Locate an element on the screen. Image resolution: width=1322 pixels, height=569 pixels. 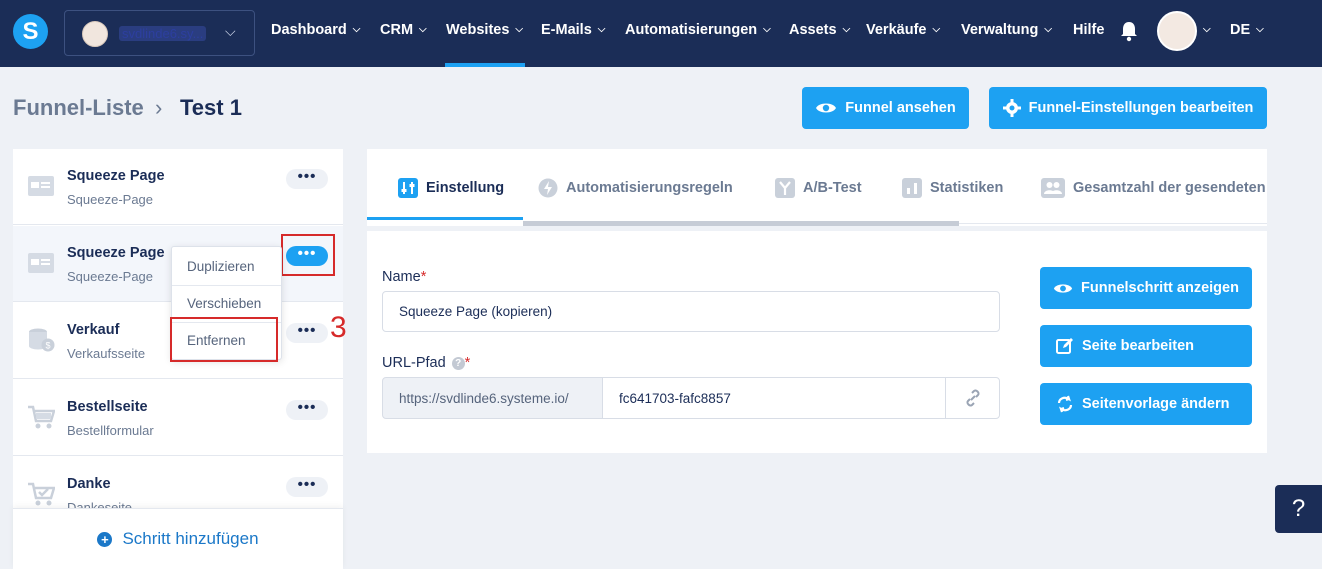
breadcrumb-funnel-list: Funnel-Liste is located at coordinates (78, 108).